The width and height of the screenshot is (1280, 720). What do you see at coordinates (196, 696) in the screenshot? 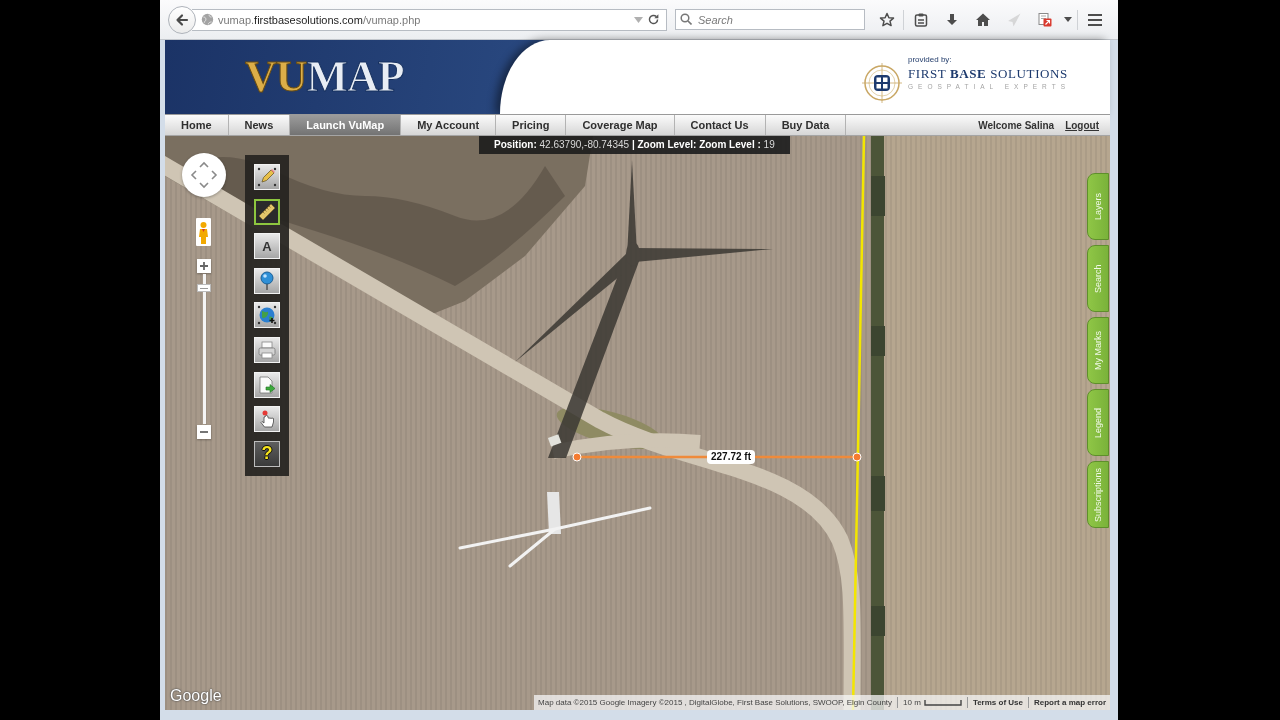
I see `map-provider-logo: Google` at bounding box center [196, 696].